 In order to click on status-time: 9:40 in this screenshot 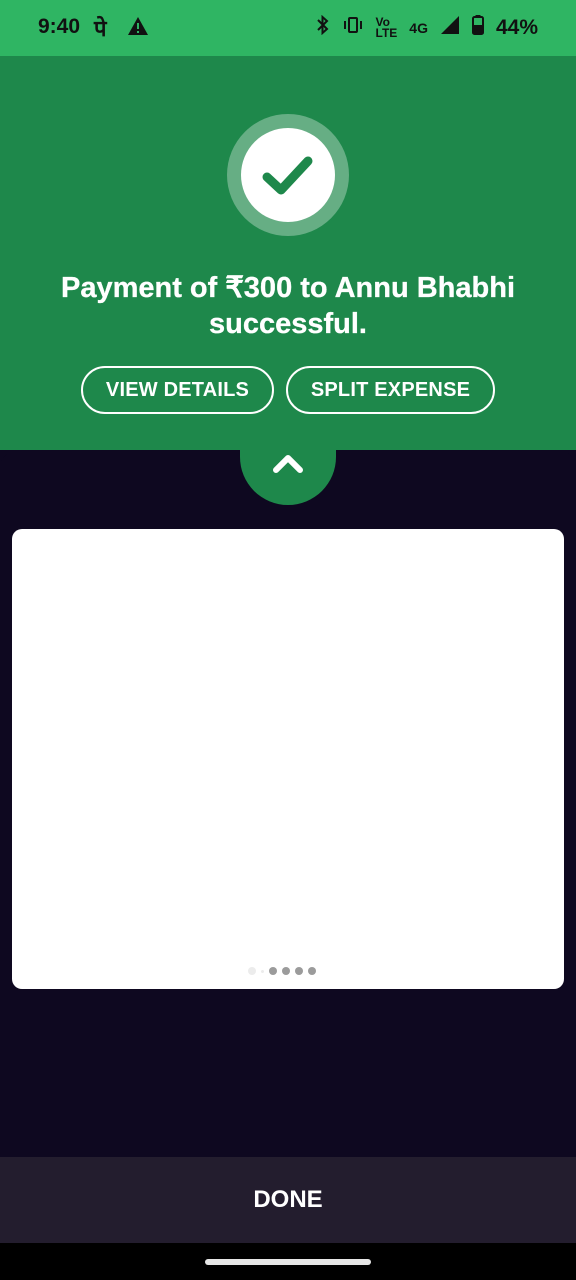, I will do `click(59, 26)`.